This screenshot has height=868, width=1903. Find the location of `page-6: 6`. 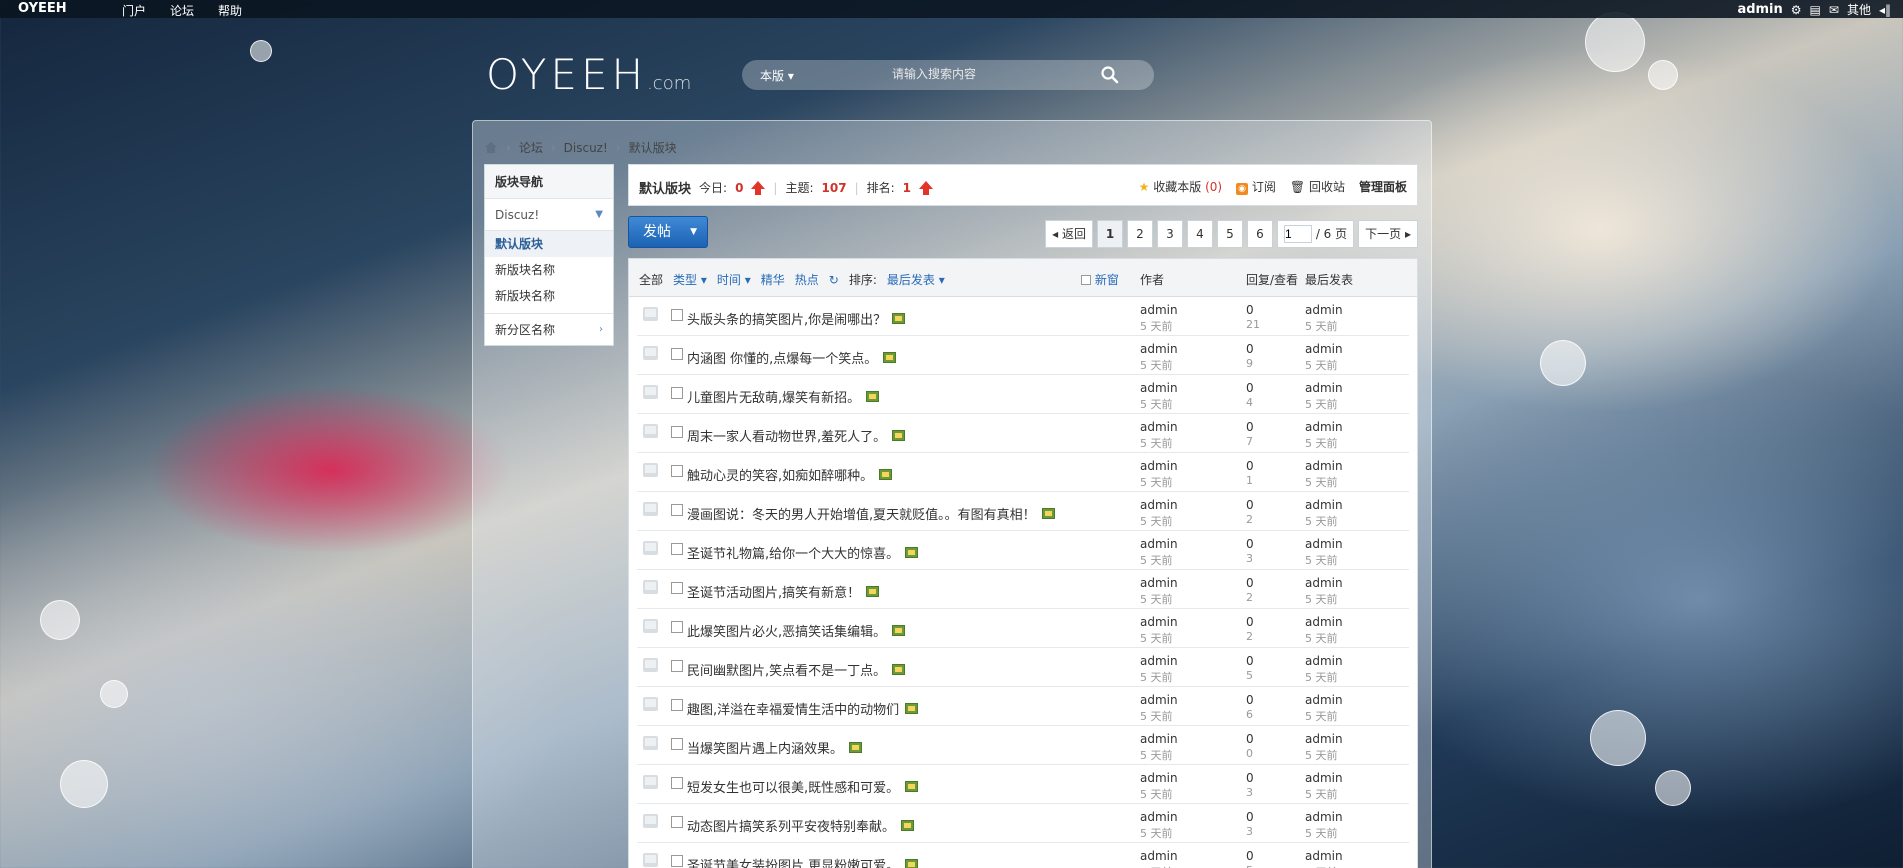

page-6: 6 is located at coordinates (1260, 234).